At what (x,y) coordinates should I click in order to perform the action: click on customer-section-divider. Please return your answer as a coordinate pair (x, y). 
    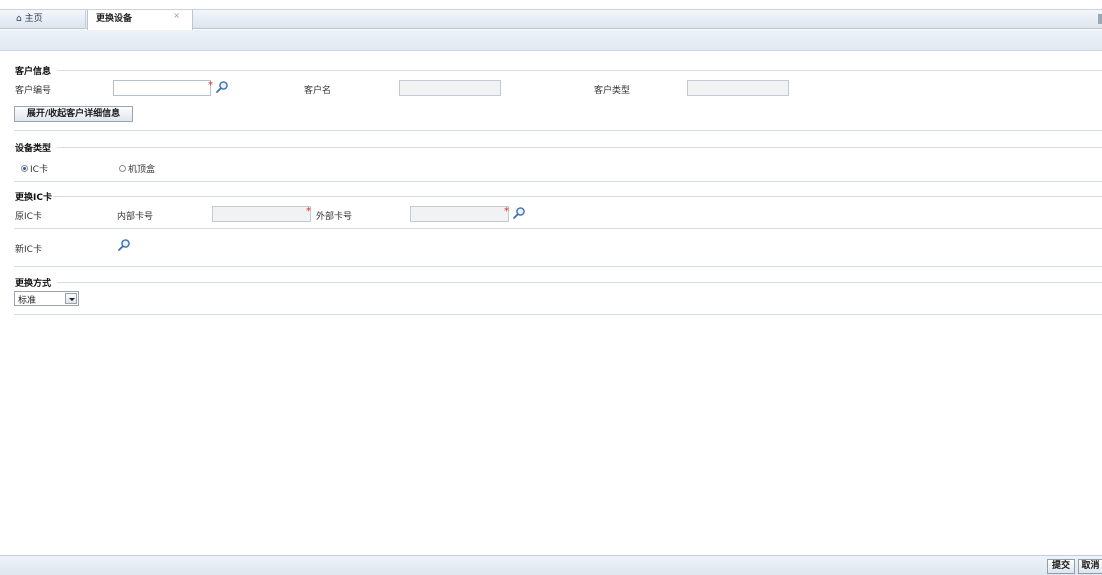
    Looking at the image, I should click on (579, 70).